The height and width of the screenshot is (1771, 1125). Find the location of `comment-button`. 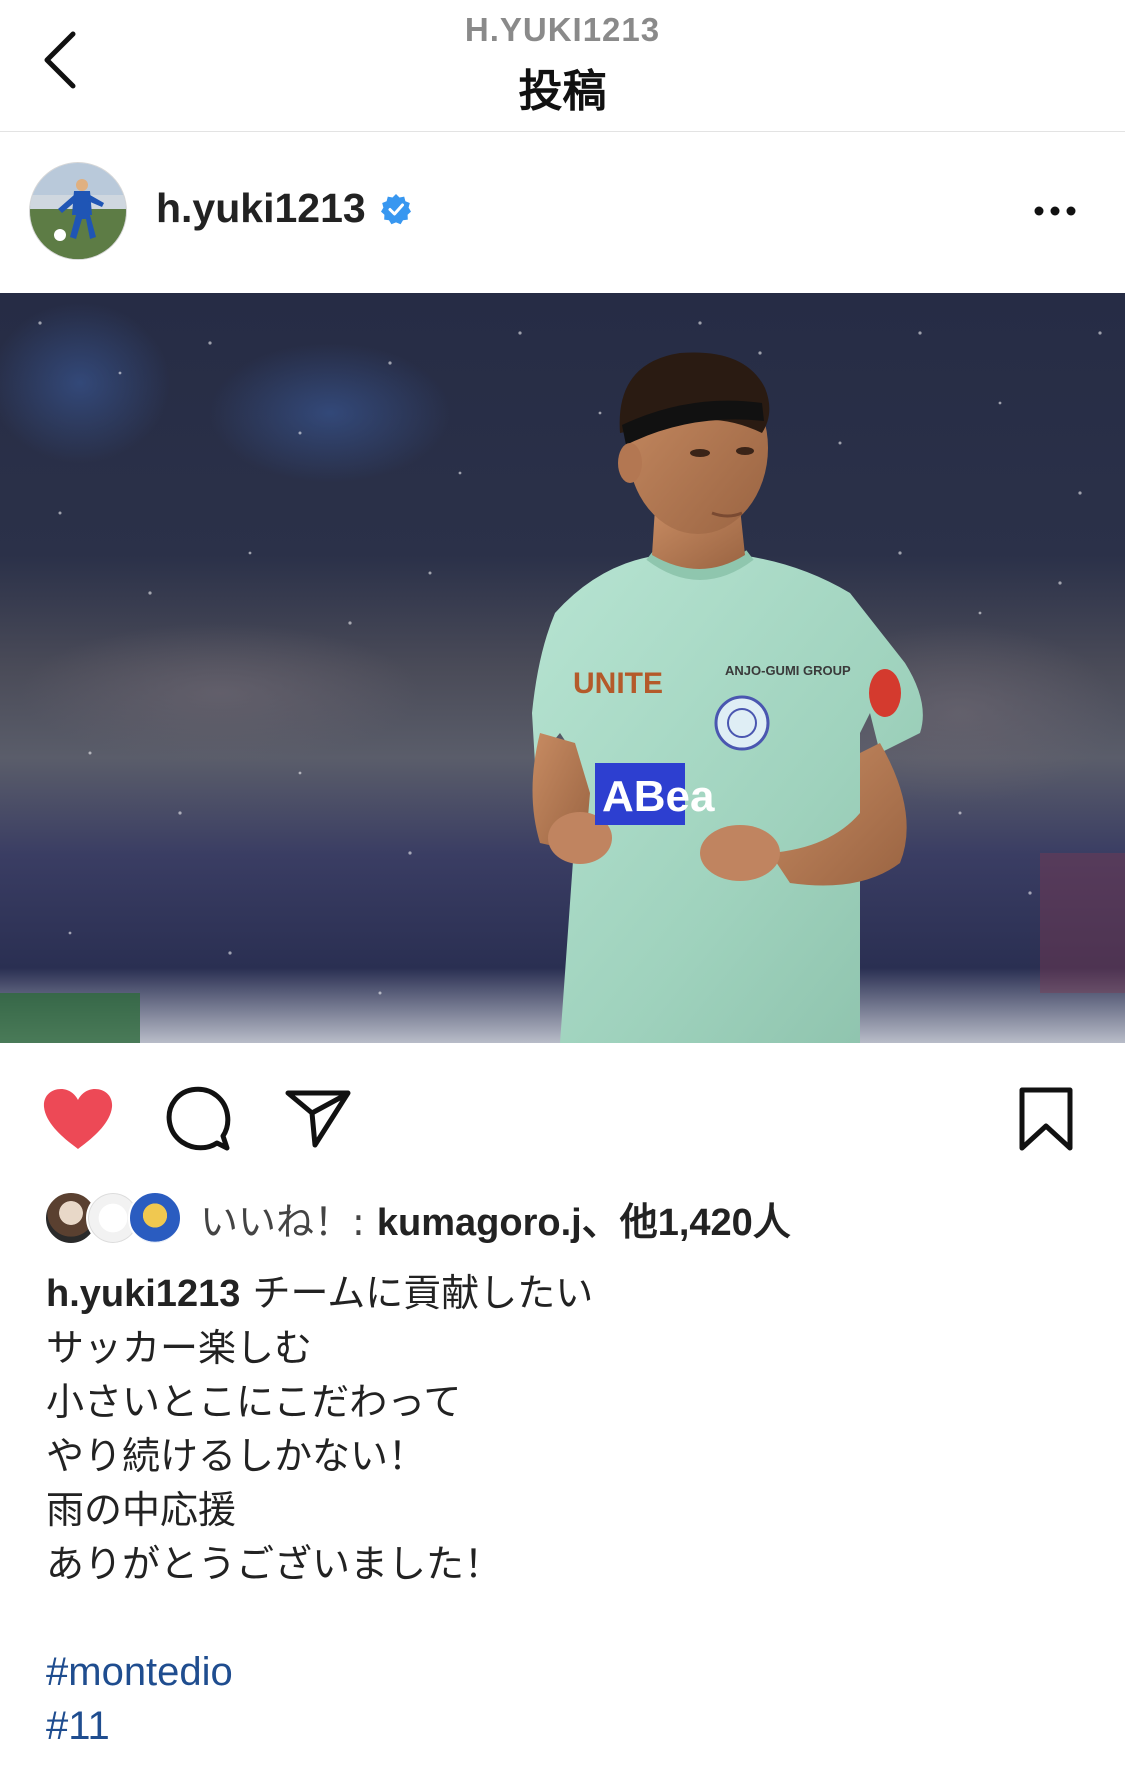

comment-button is located at coordinates (198, 1121).